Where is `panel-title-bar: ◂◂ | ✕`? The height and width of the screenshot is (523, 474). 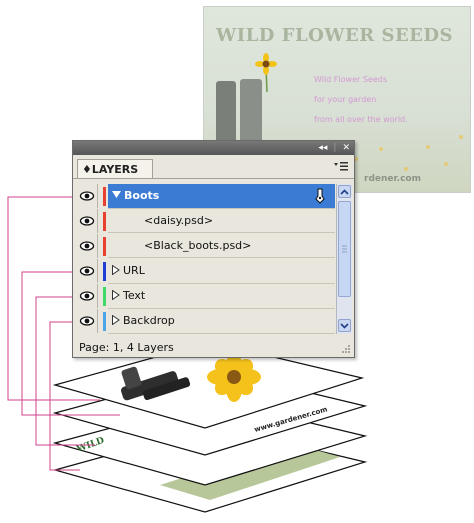 panel-title-bar: ◂◂ | ✕ is located at coordinates (213, 148).